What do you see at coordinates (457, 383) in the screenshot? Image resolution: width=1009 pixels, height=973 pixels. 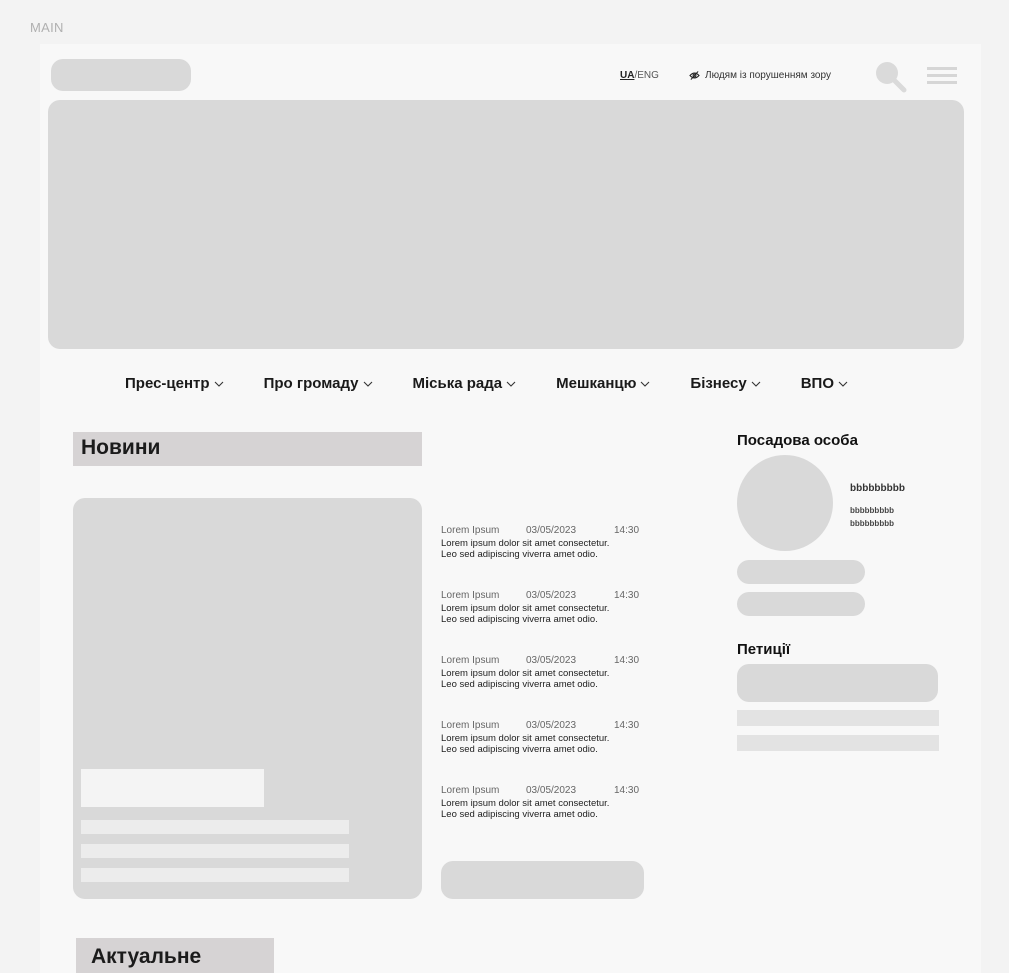 I see `nav-item-label: Міська рада` at bounding box center [457, 383].